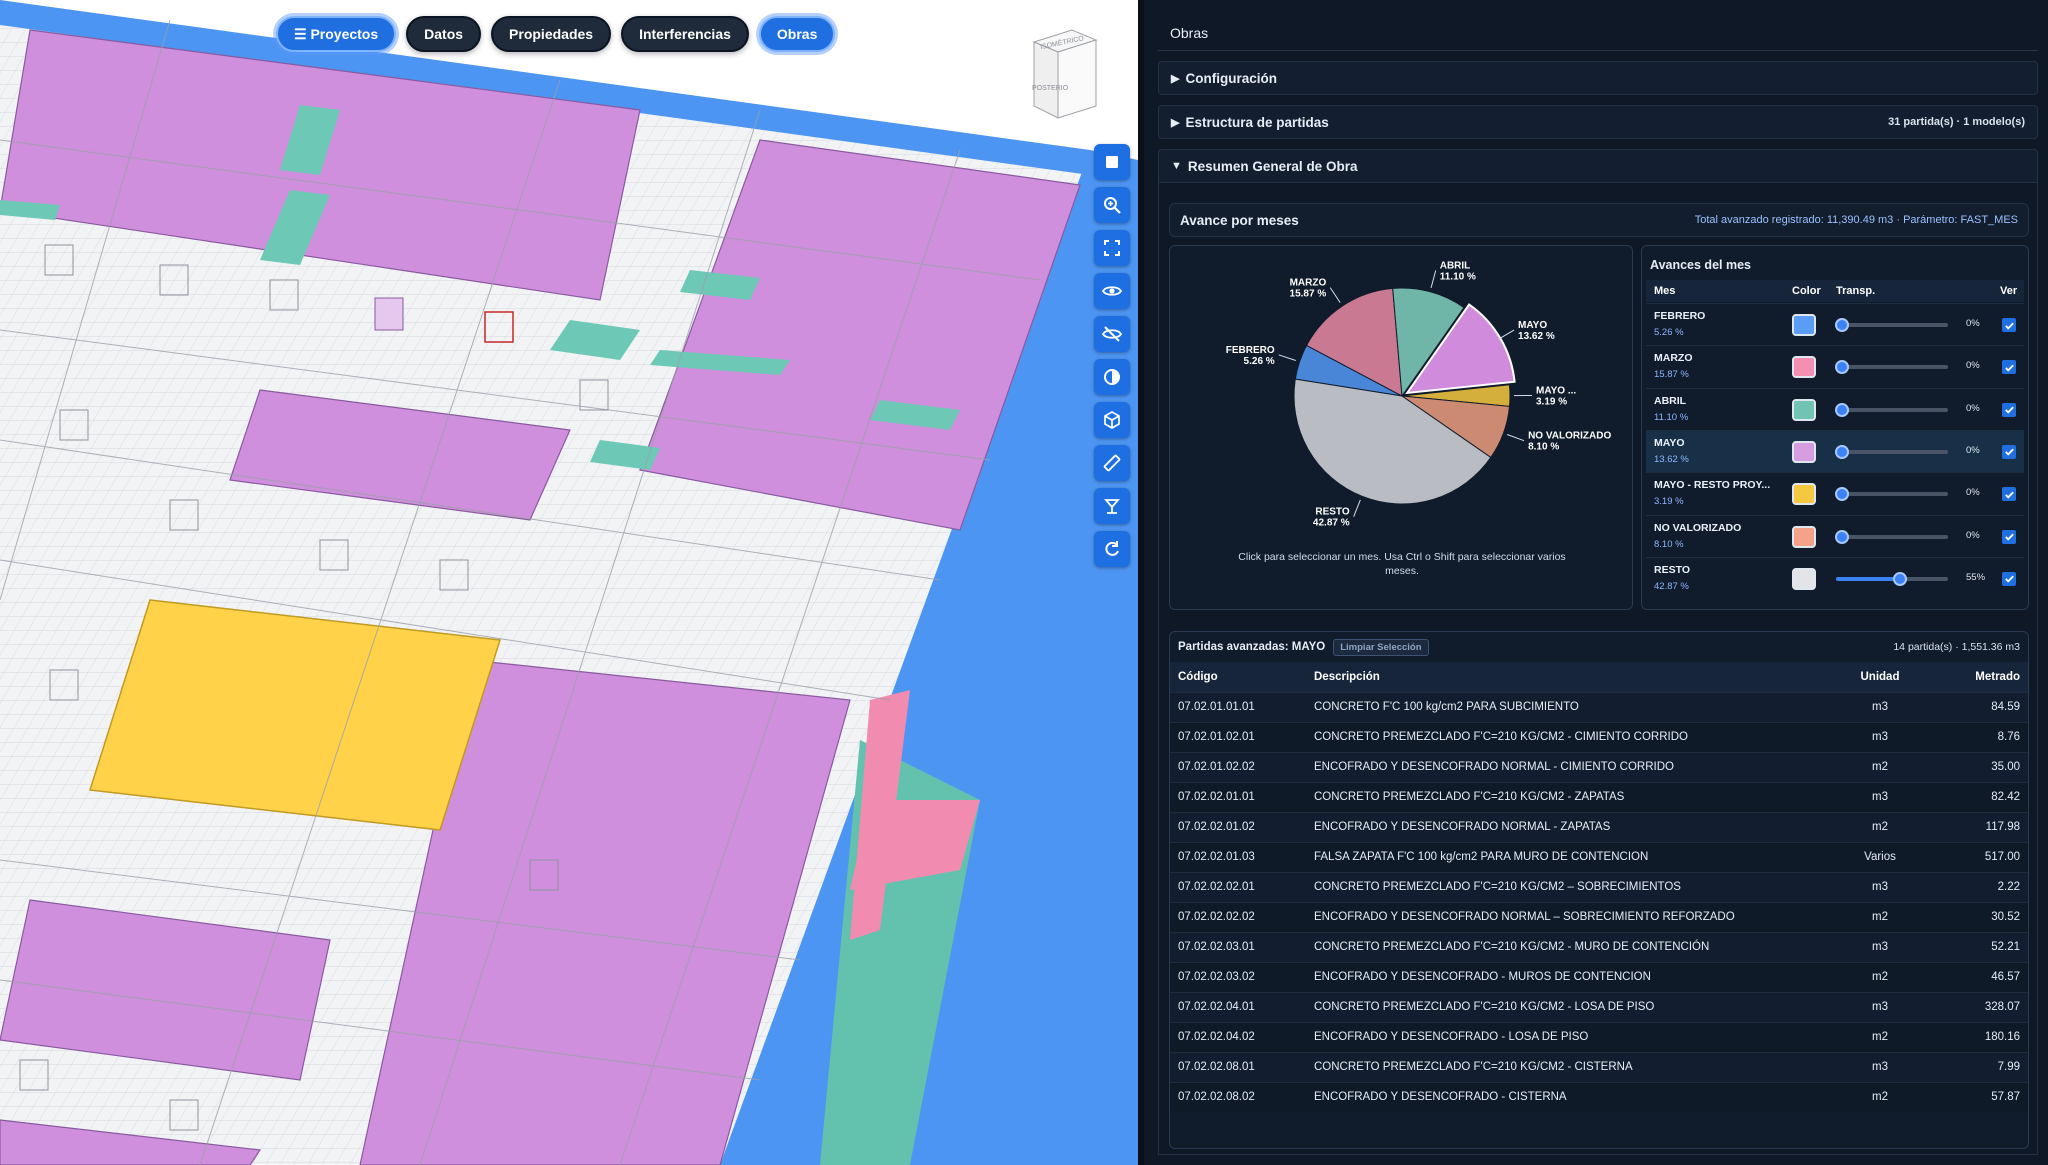  What do you see at coordinates (1064, 75) in the screenshot?
I see `view-cube: ISOMÉTRICO POSTERIO` at bounding box center [1064, 75].